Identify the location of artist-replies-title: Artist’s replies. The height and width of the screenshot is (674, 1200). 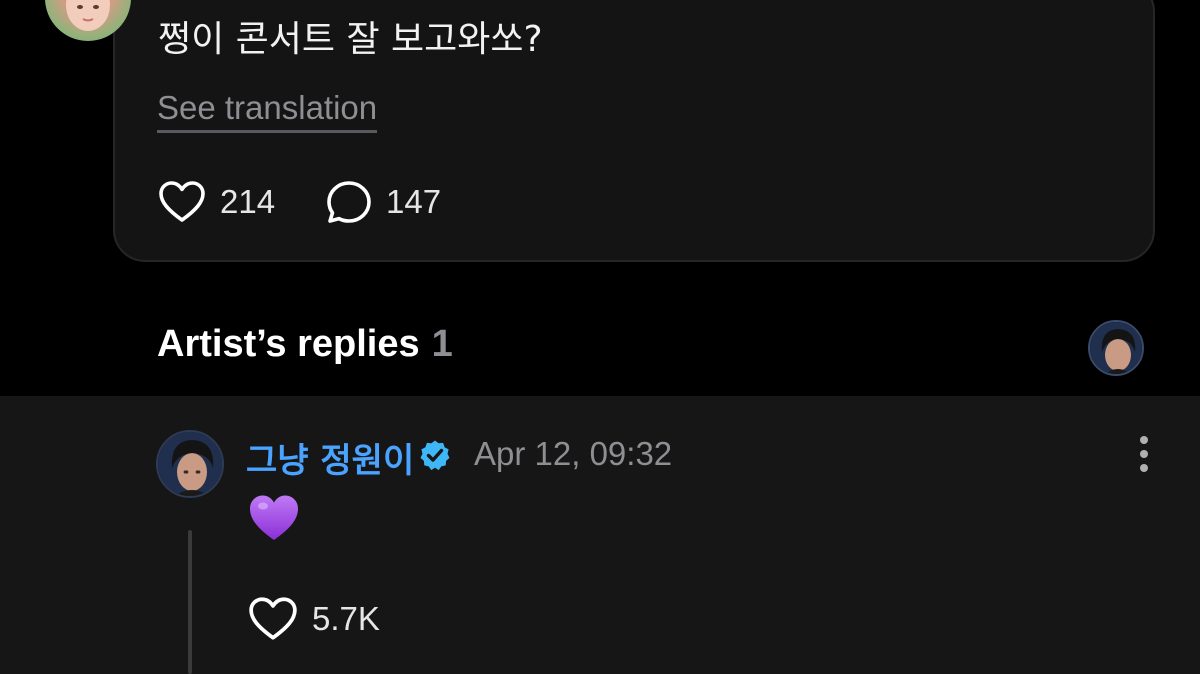
(288, 344).